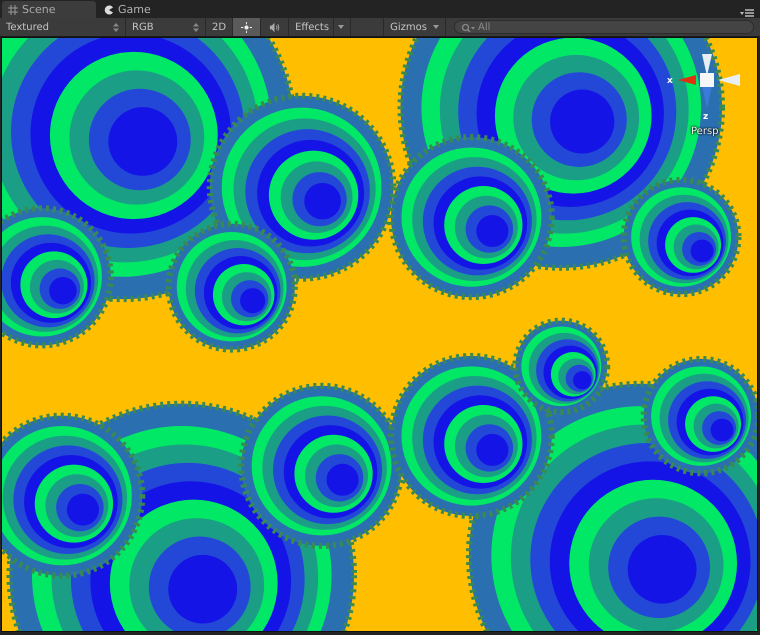  What do you see at coordinates (109, 9) in the screenshot?
I see `pacman-icon` at bounding box center [109, 9].